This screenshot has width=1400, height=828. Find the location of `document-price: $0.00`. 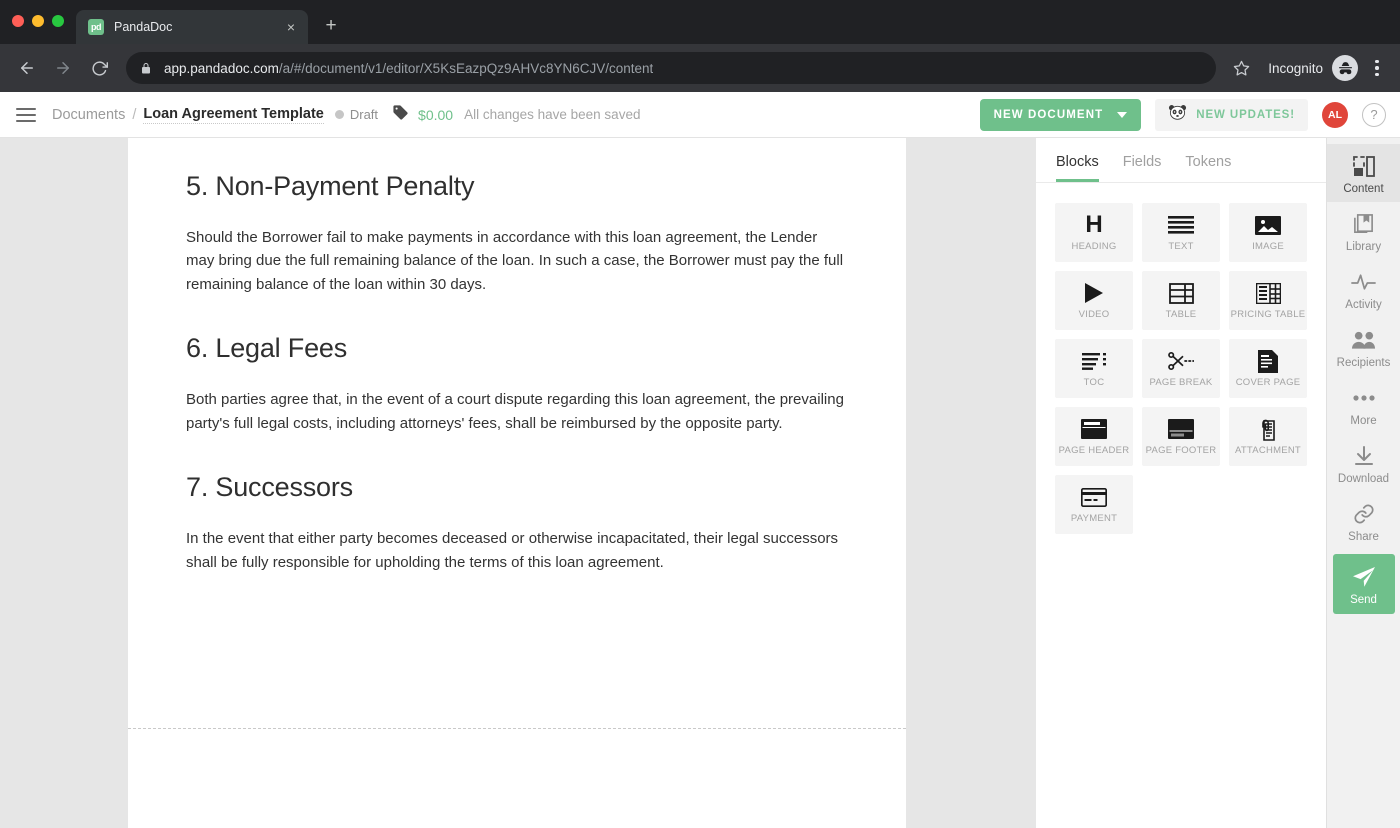

document-price: $0.00 is located at coordinates (436, 114).